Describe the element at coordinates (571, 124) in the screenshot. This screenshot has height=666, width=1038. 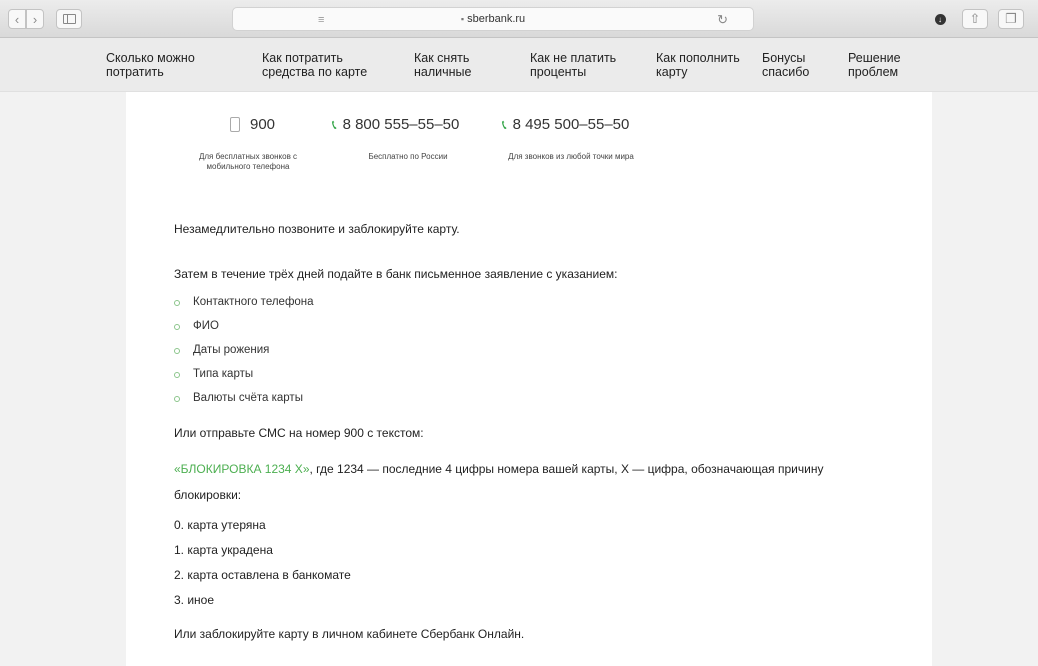
I see `phone-number: 8 495 500–55–50` at that location.